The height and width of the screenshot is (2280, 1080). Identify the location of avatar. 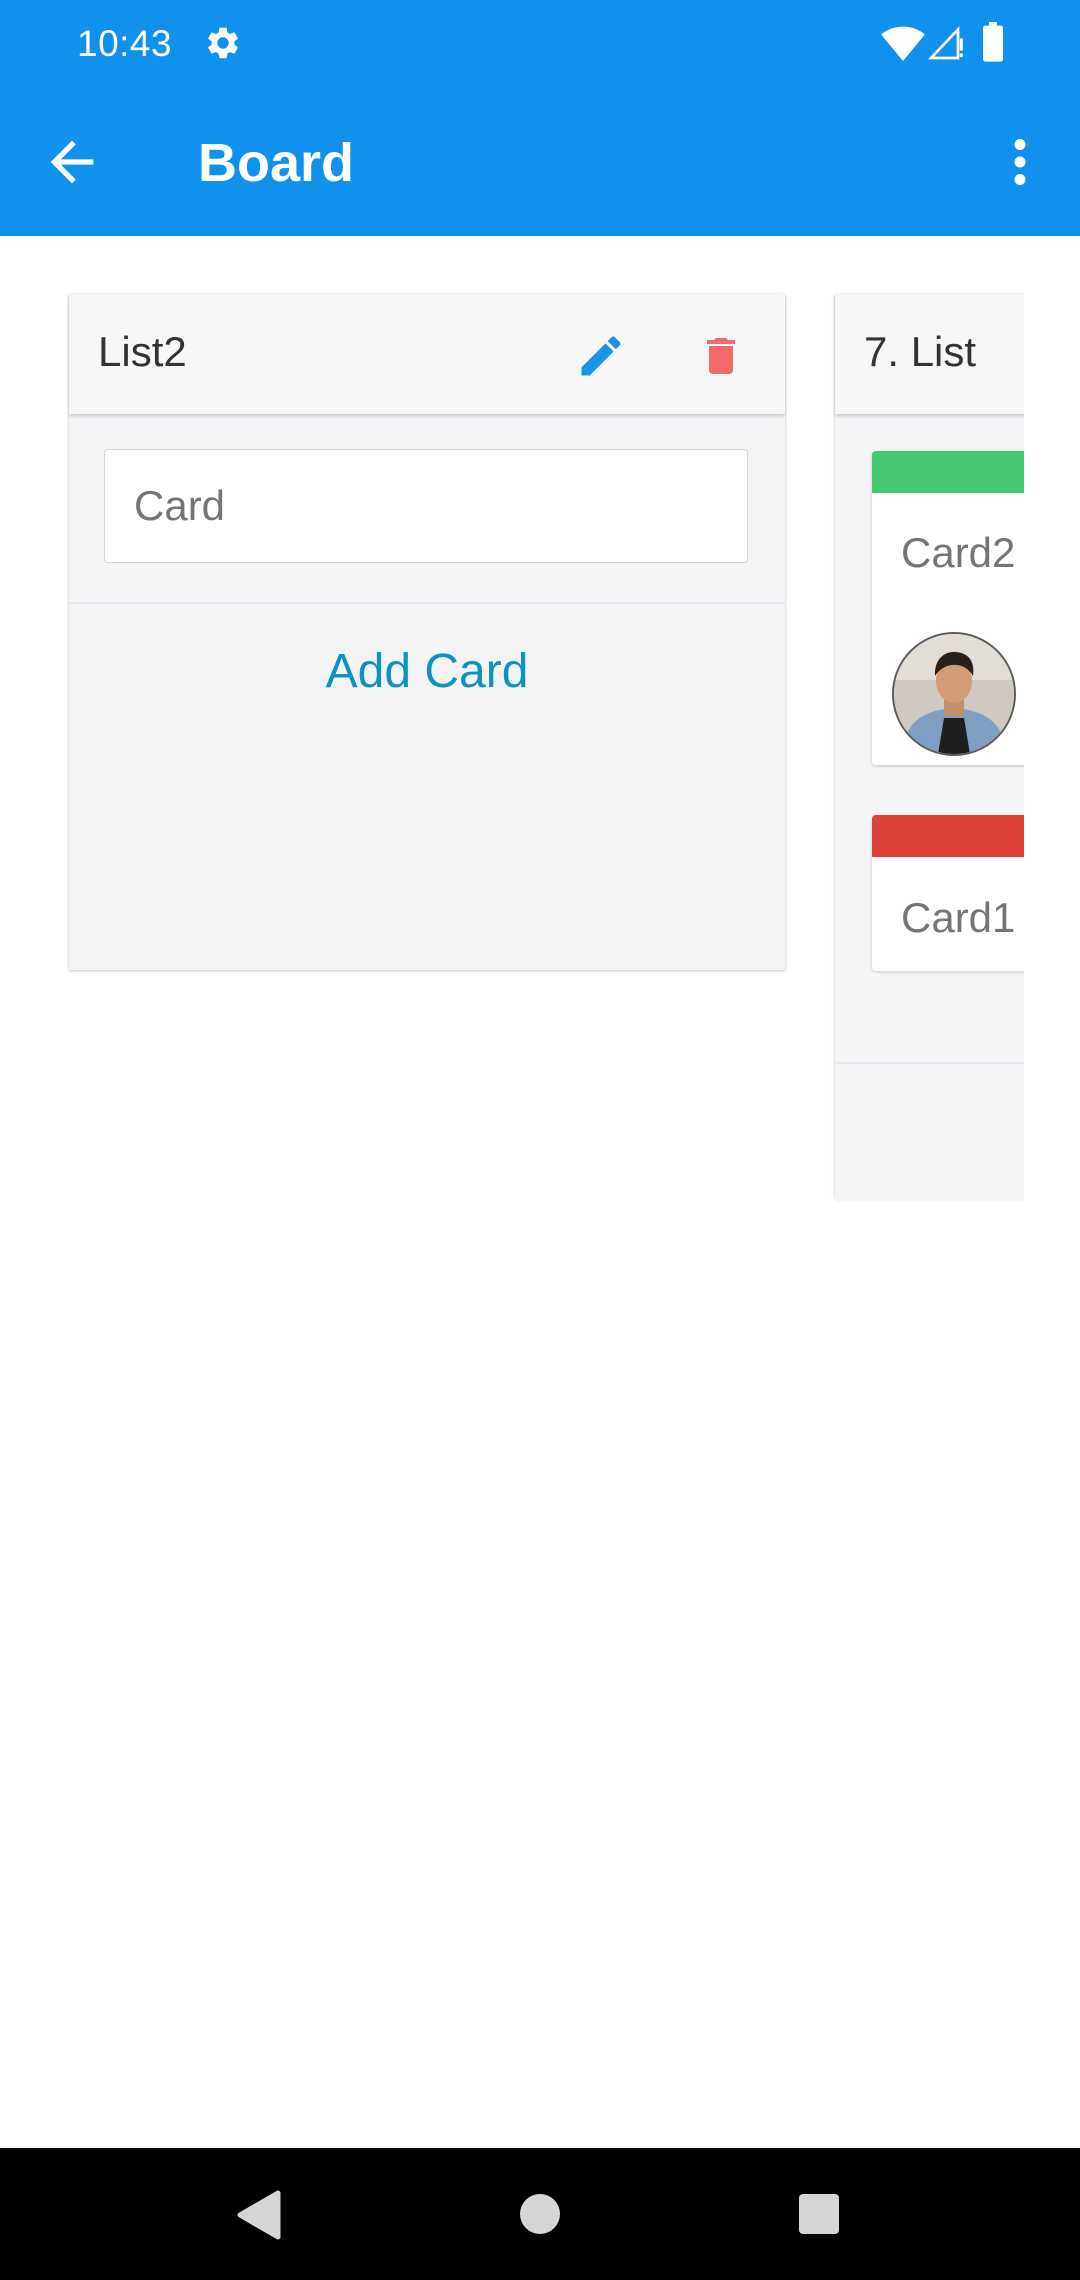
(954, 694).